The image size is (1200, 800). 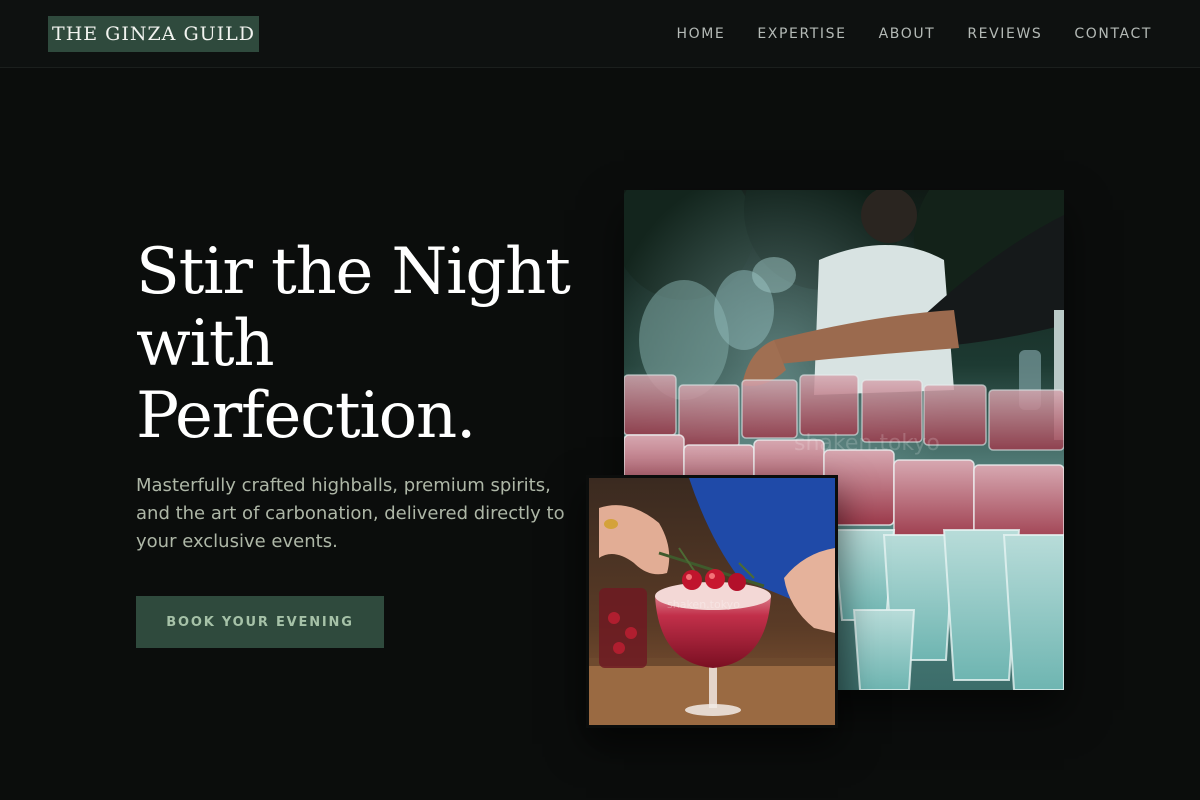 I want to click on cocktail-photo: shaken.tokyo, so click(x=712, y=601).